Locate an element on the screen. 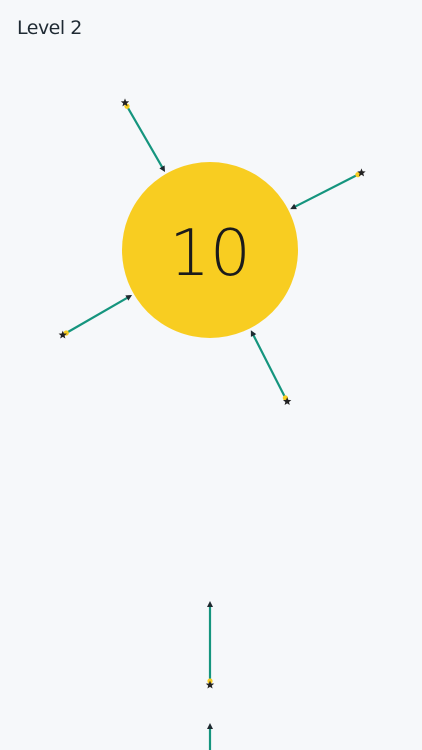 The image size is (422, 750). star-icon is located at coordinates (210, 684).